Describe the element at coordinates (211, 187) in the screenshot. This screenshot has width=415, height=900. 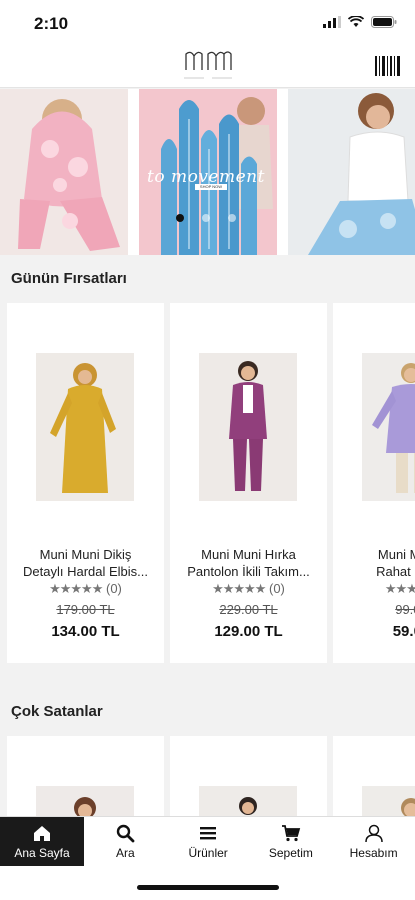
I see `banner-shop-button: SHOP NOW` at that location.